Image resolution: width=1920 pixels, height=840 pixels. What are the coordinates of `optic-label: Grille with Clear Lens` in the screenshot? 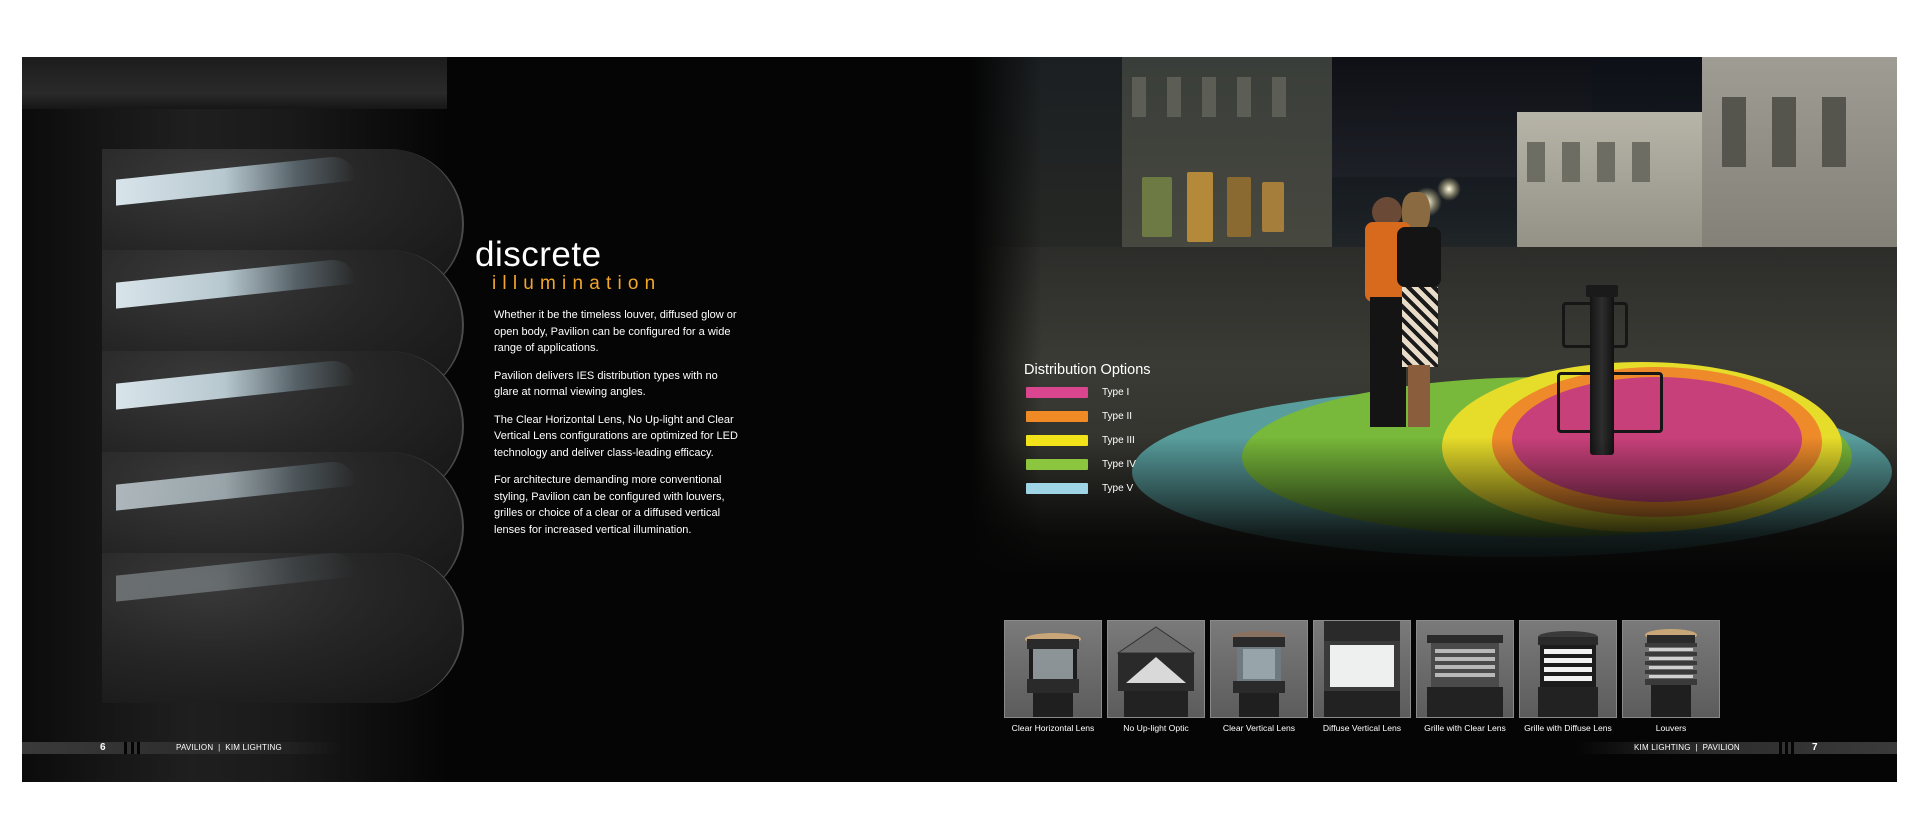 It's located at (1465, 728).